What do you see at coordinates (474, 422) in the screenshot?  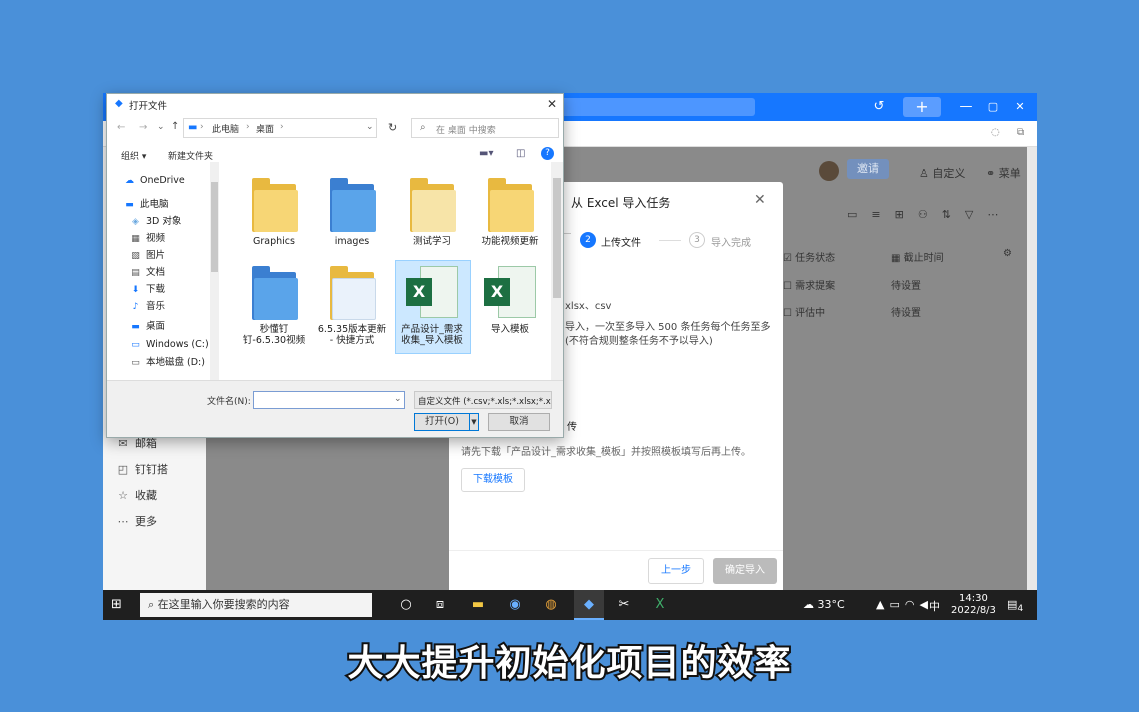 I see `open-dropdown-button: ▼` at bounding box center [474, 422].